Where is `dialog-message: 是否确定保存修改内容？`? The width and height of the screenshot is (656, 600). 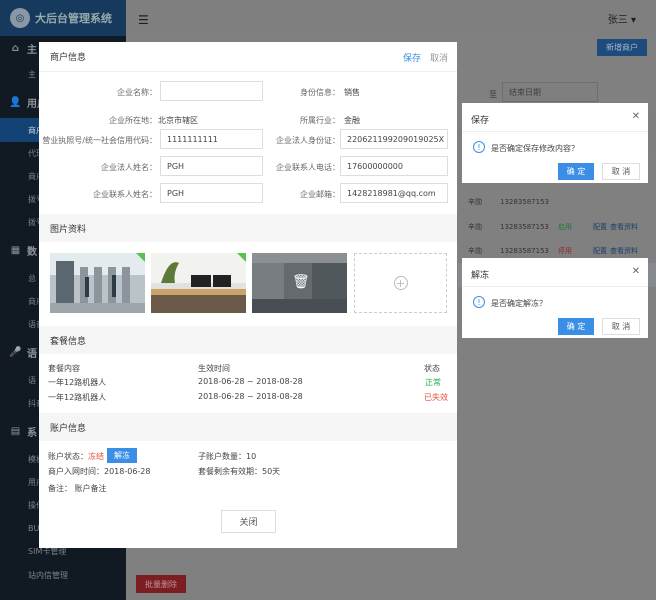
dialog-message: 是否确定保存修改内容？ is located at coordinates (535, 148).